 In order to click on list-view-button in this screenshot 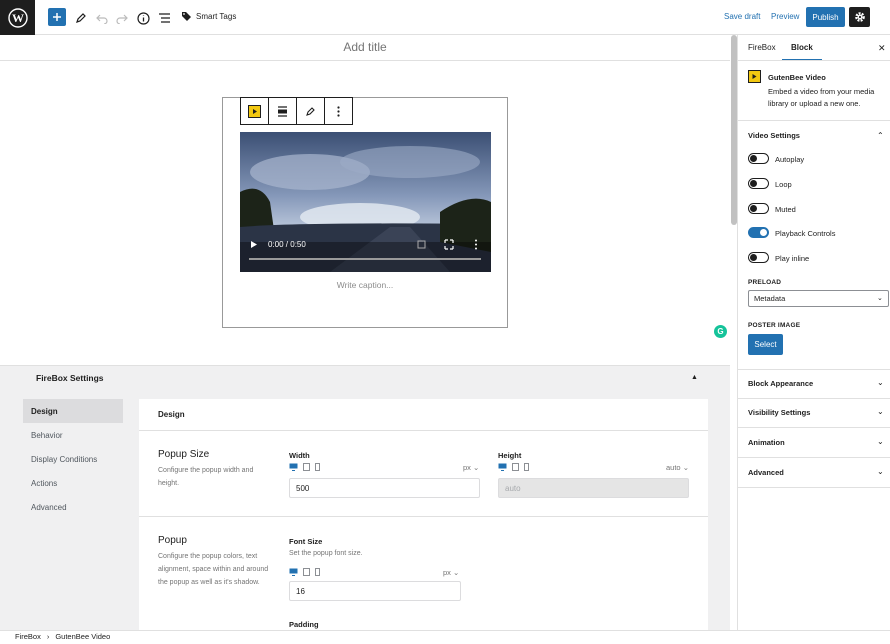, I will do `click(164, 18)`.